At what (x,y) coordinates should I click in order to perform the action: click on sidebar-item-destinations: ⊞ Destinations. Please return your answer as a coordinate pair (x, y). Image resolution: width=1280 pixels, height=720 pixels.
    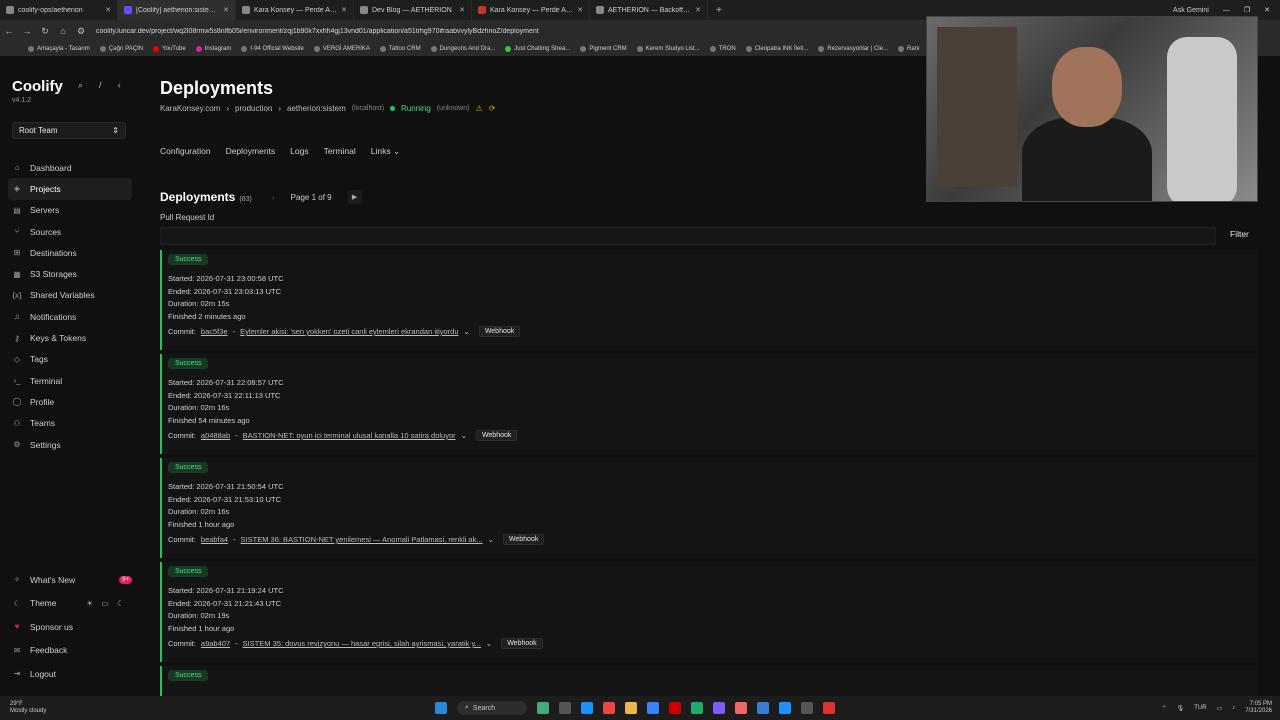
    Looking at the image, I should click on (70, 252).